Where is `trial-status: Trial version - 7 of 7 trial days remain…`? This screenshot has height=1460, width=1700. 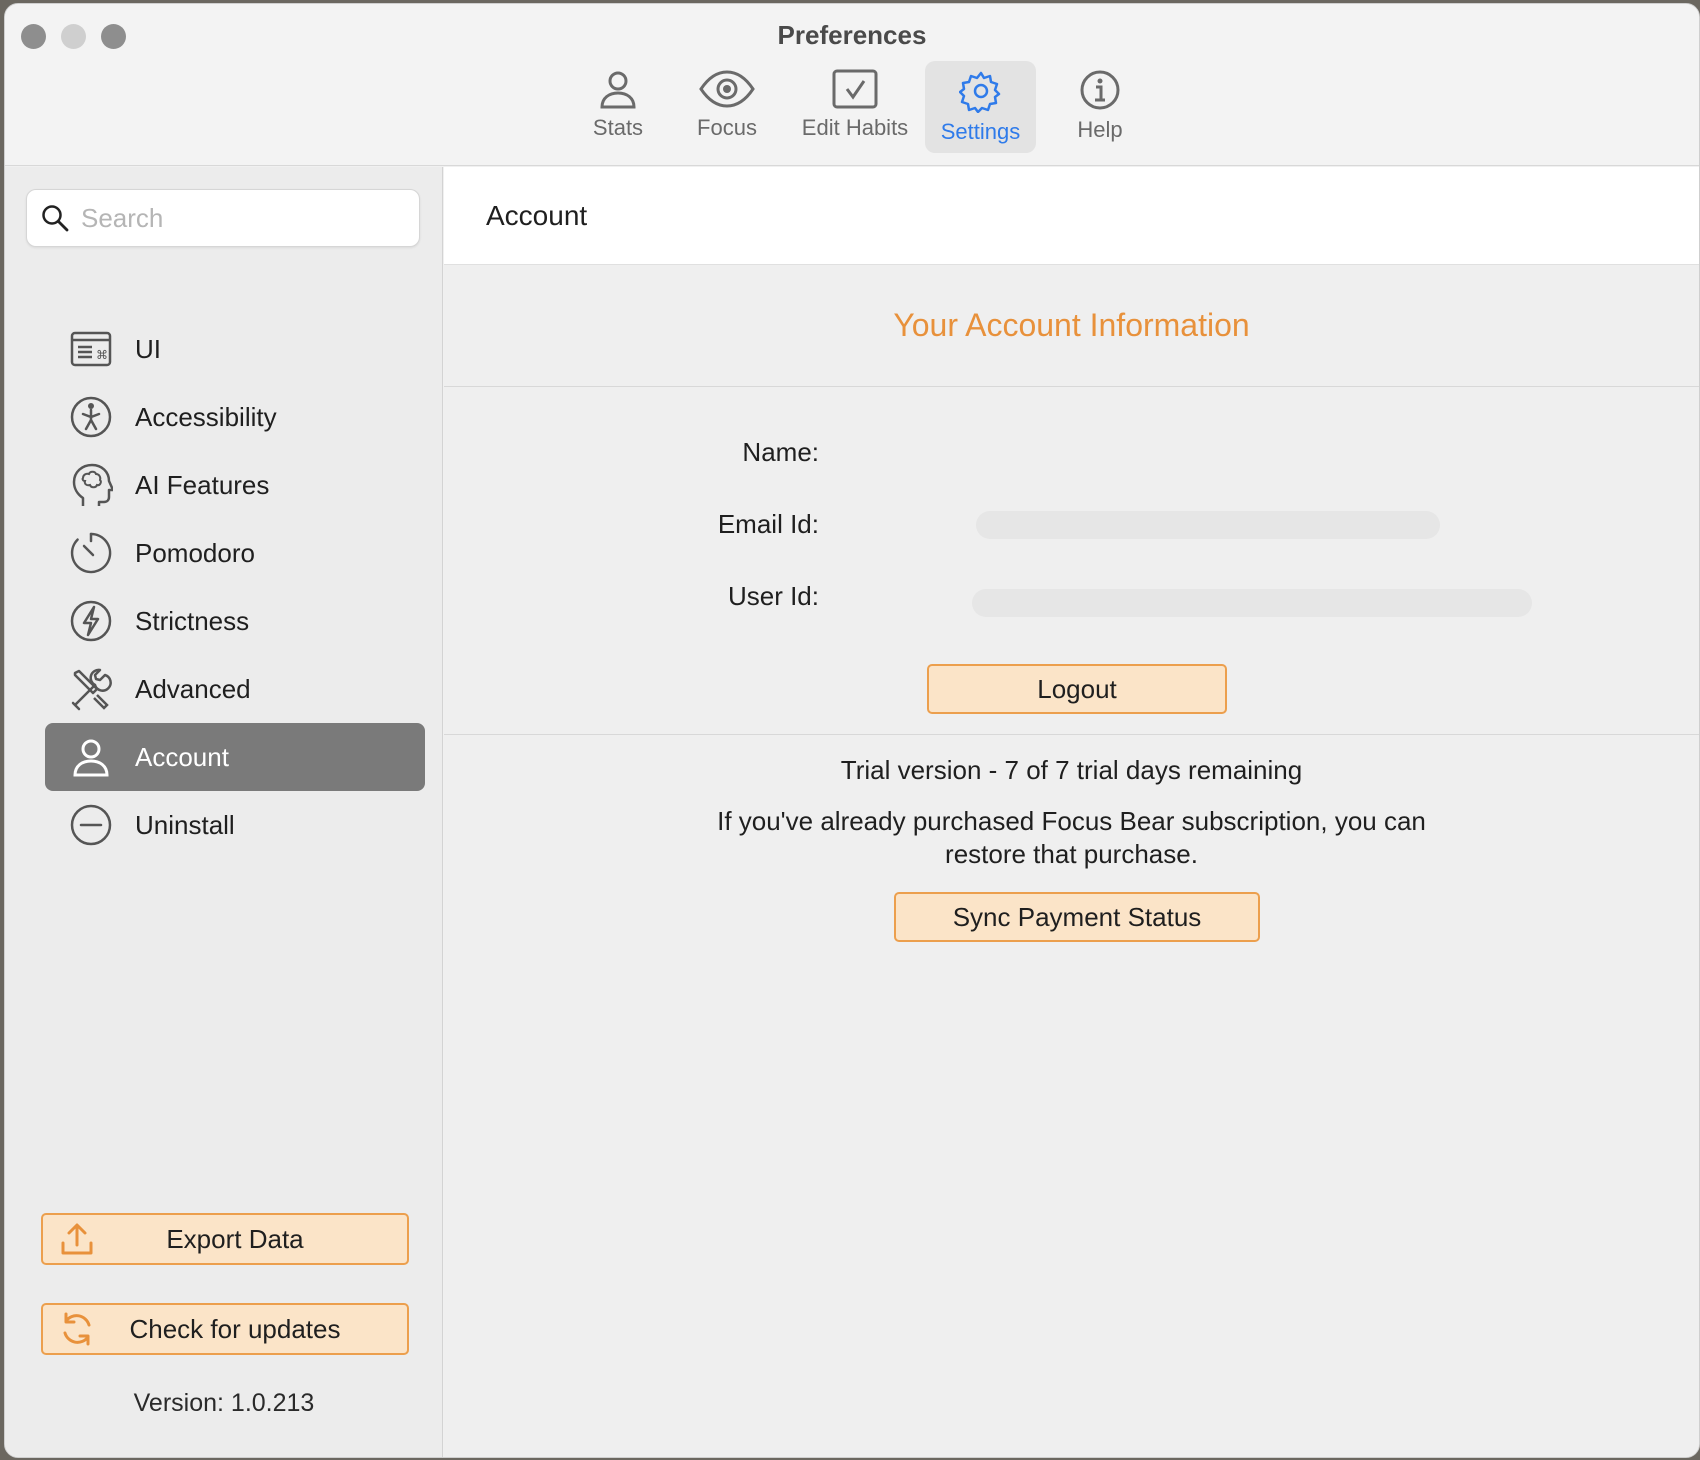 trial-status: Trial version - 7 of 7 trial days remain… is located at coordinates (1071, 770).